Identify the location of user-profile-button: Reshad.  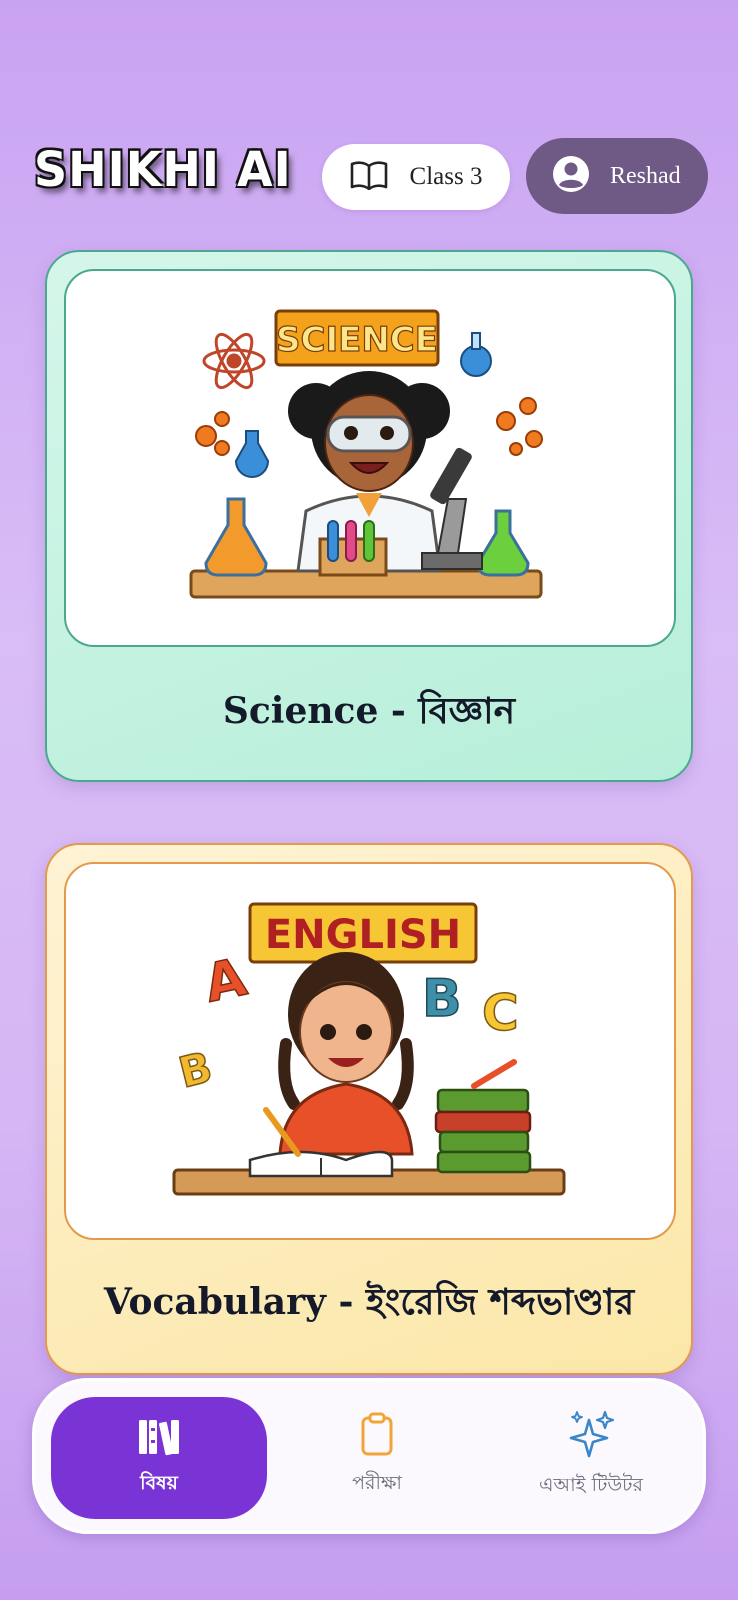
(617, 176).